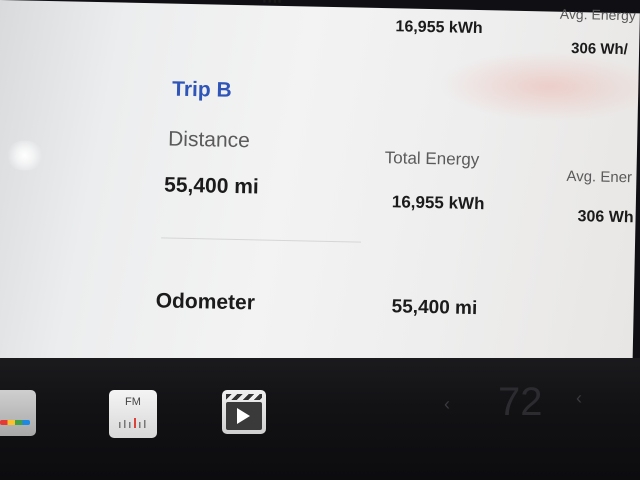 The width and height of the screenshot is (640, 480). Describe the element at coordinates (261, 240) in the screenshot. I see `section-divider` at that location.